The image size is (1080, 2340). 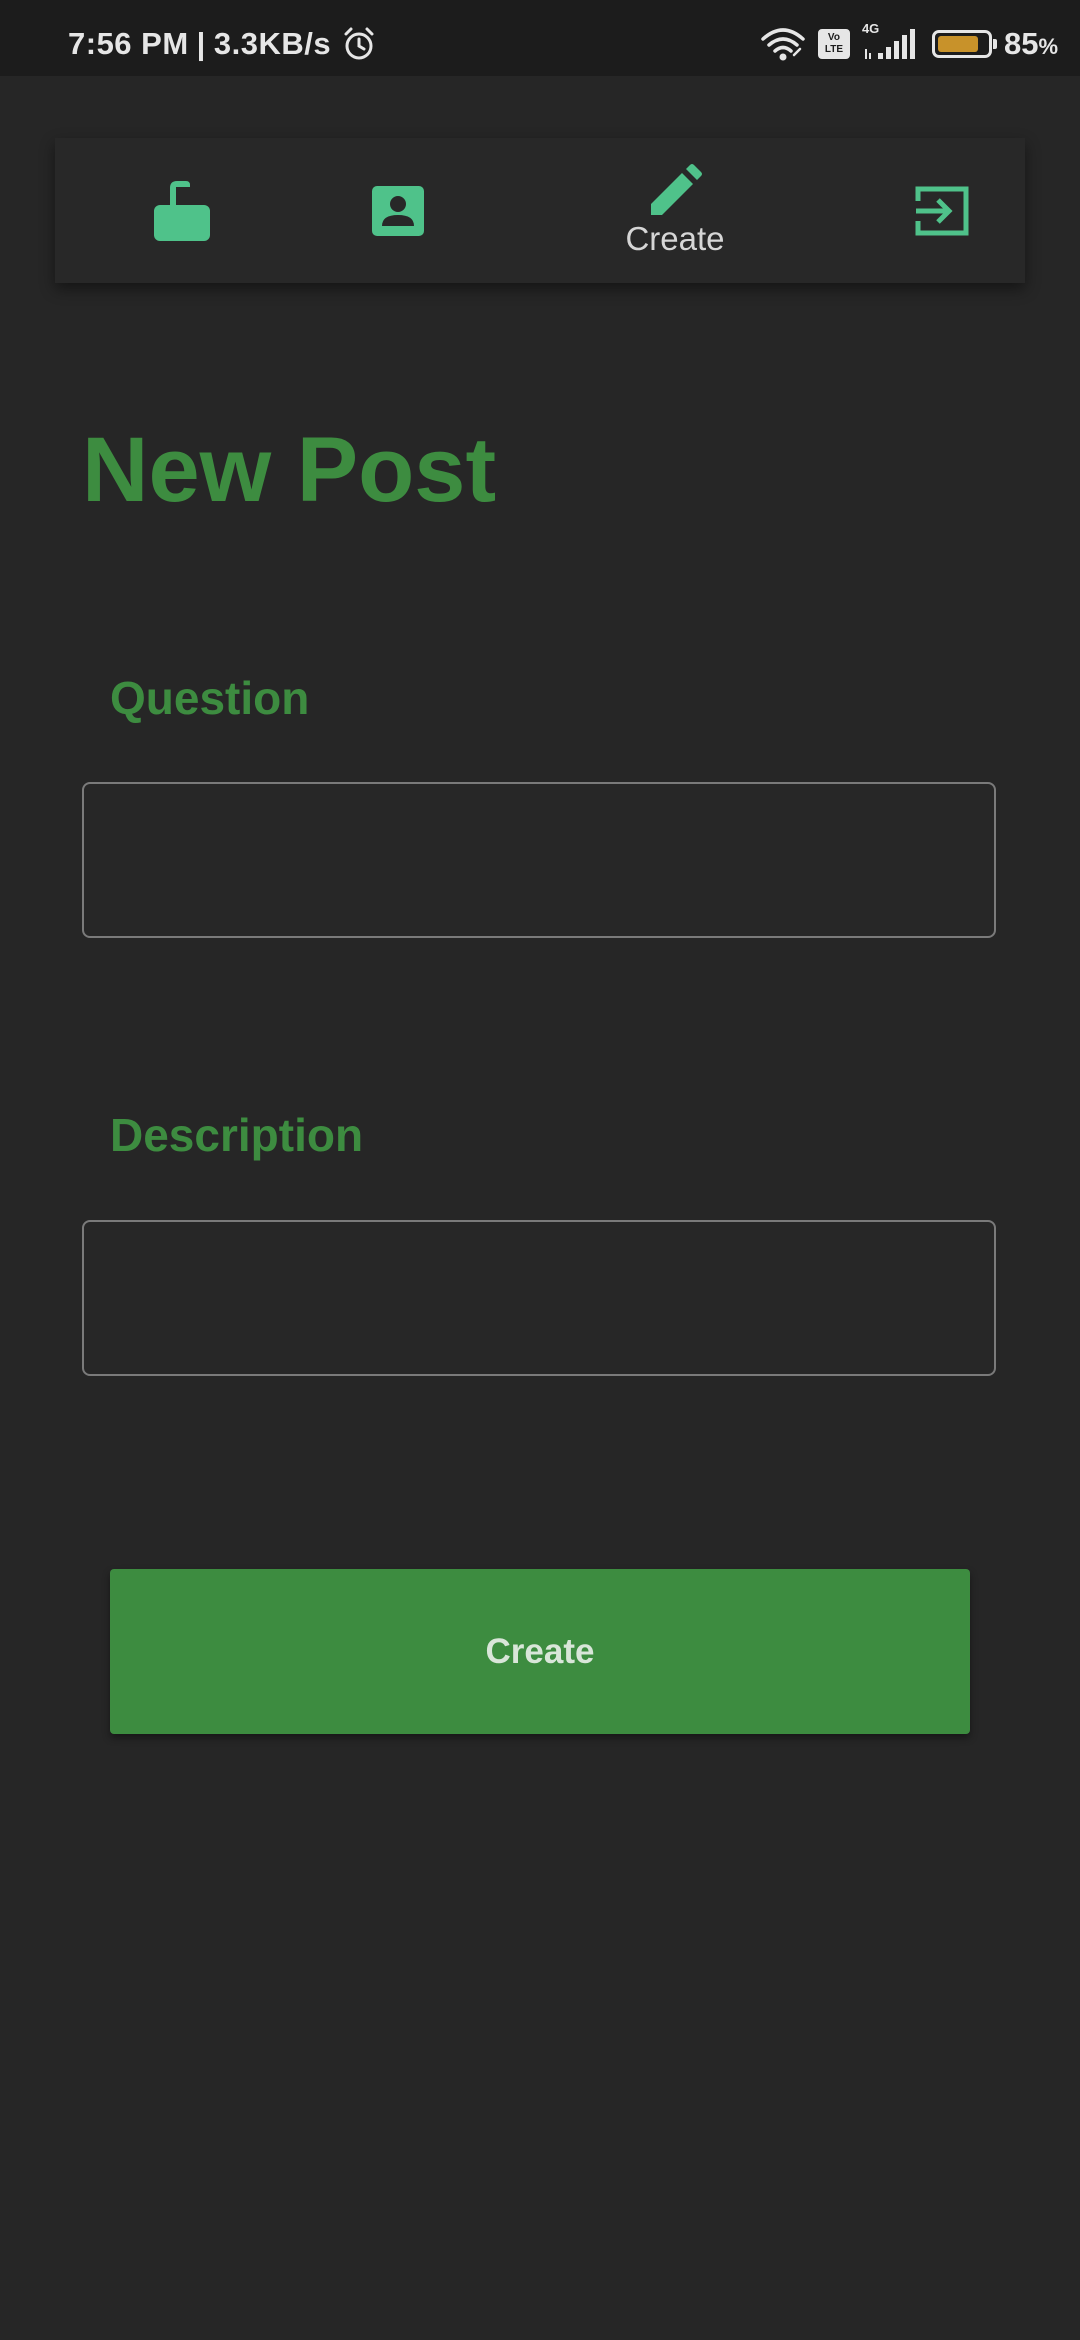 What do you see at coordinates (540, 38) in the screenshot?
I see `status-bar: 7:56 PM | 3.3KB/s Vo LTE 4G 85%` at bounding box center [540, 38].